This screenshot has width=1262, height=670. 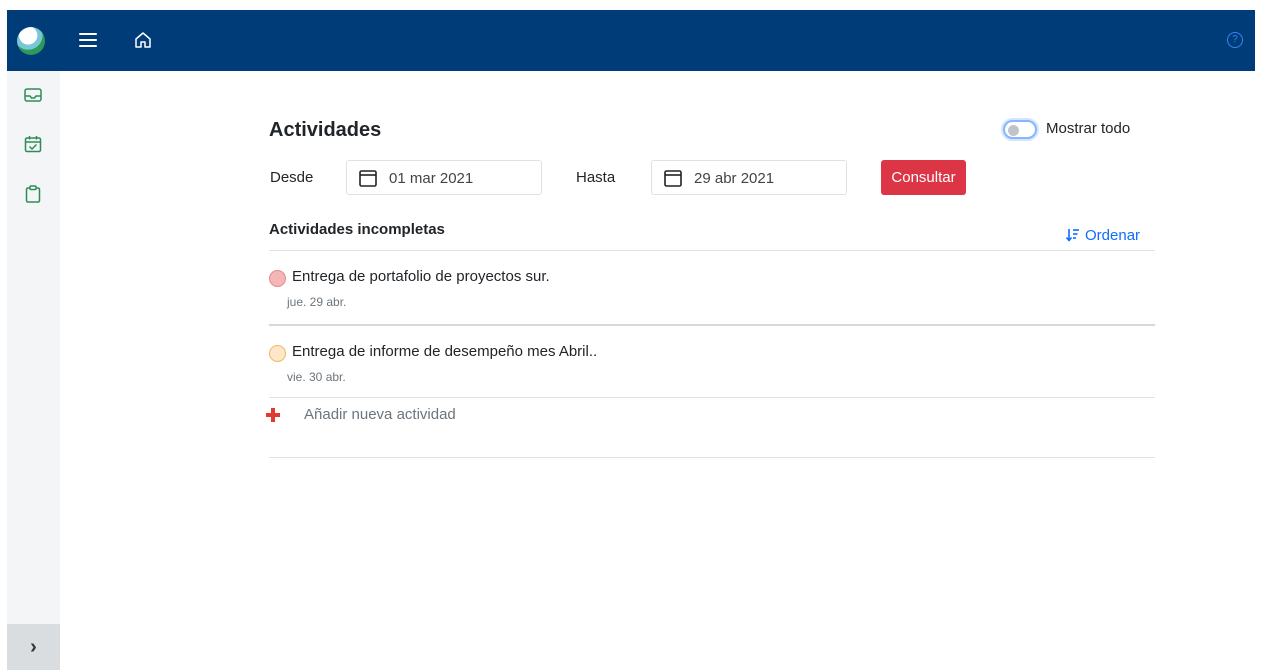 What do you see at coordinates (1013, 130) in the screenshot?
I see `toggle-knob` at bounding box center [1013, 130].